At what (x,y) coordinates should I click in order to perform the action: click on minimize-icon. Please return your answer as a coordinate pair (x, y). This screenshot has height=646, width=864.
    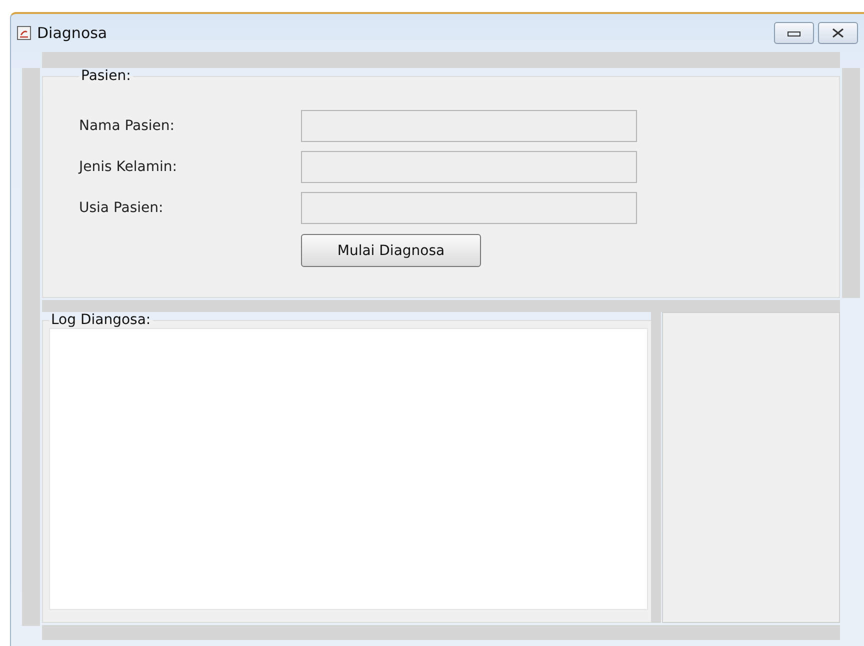
    Looking at the image, I should click on (794, 33).